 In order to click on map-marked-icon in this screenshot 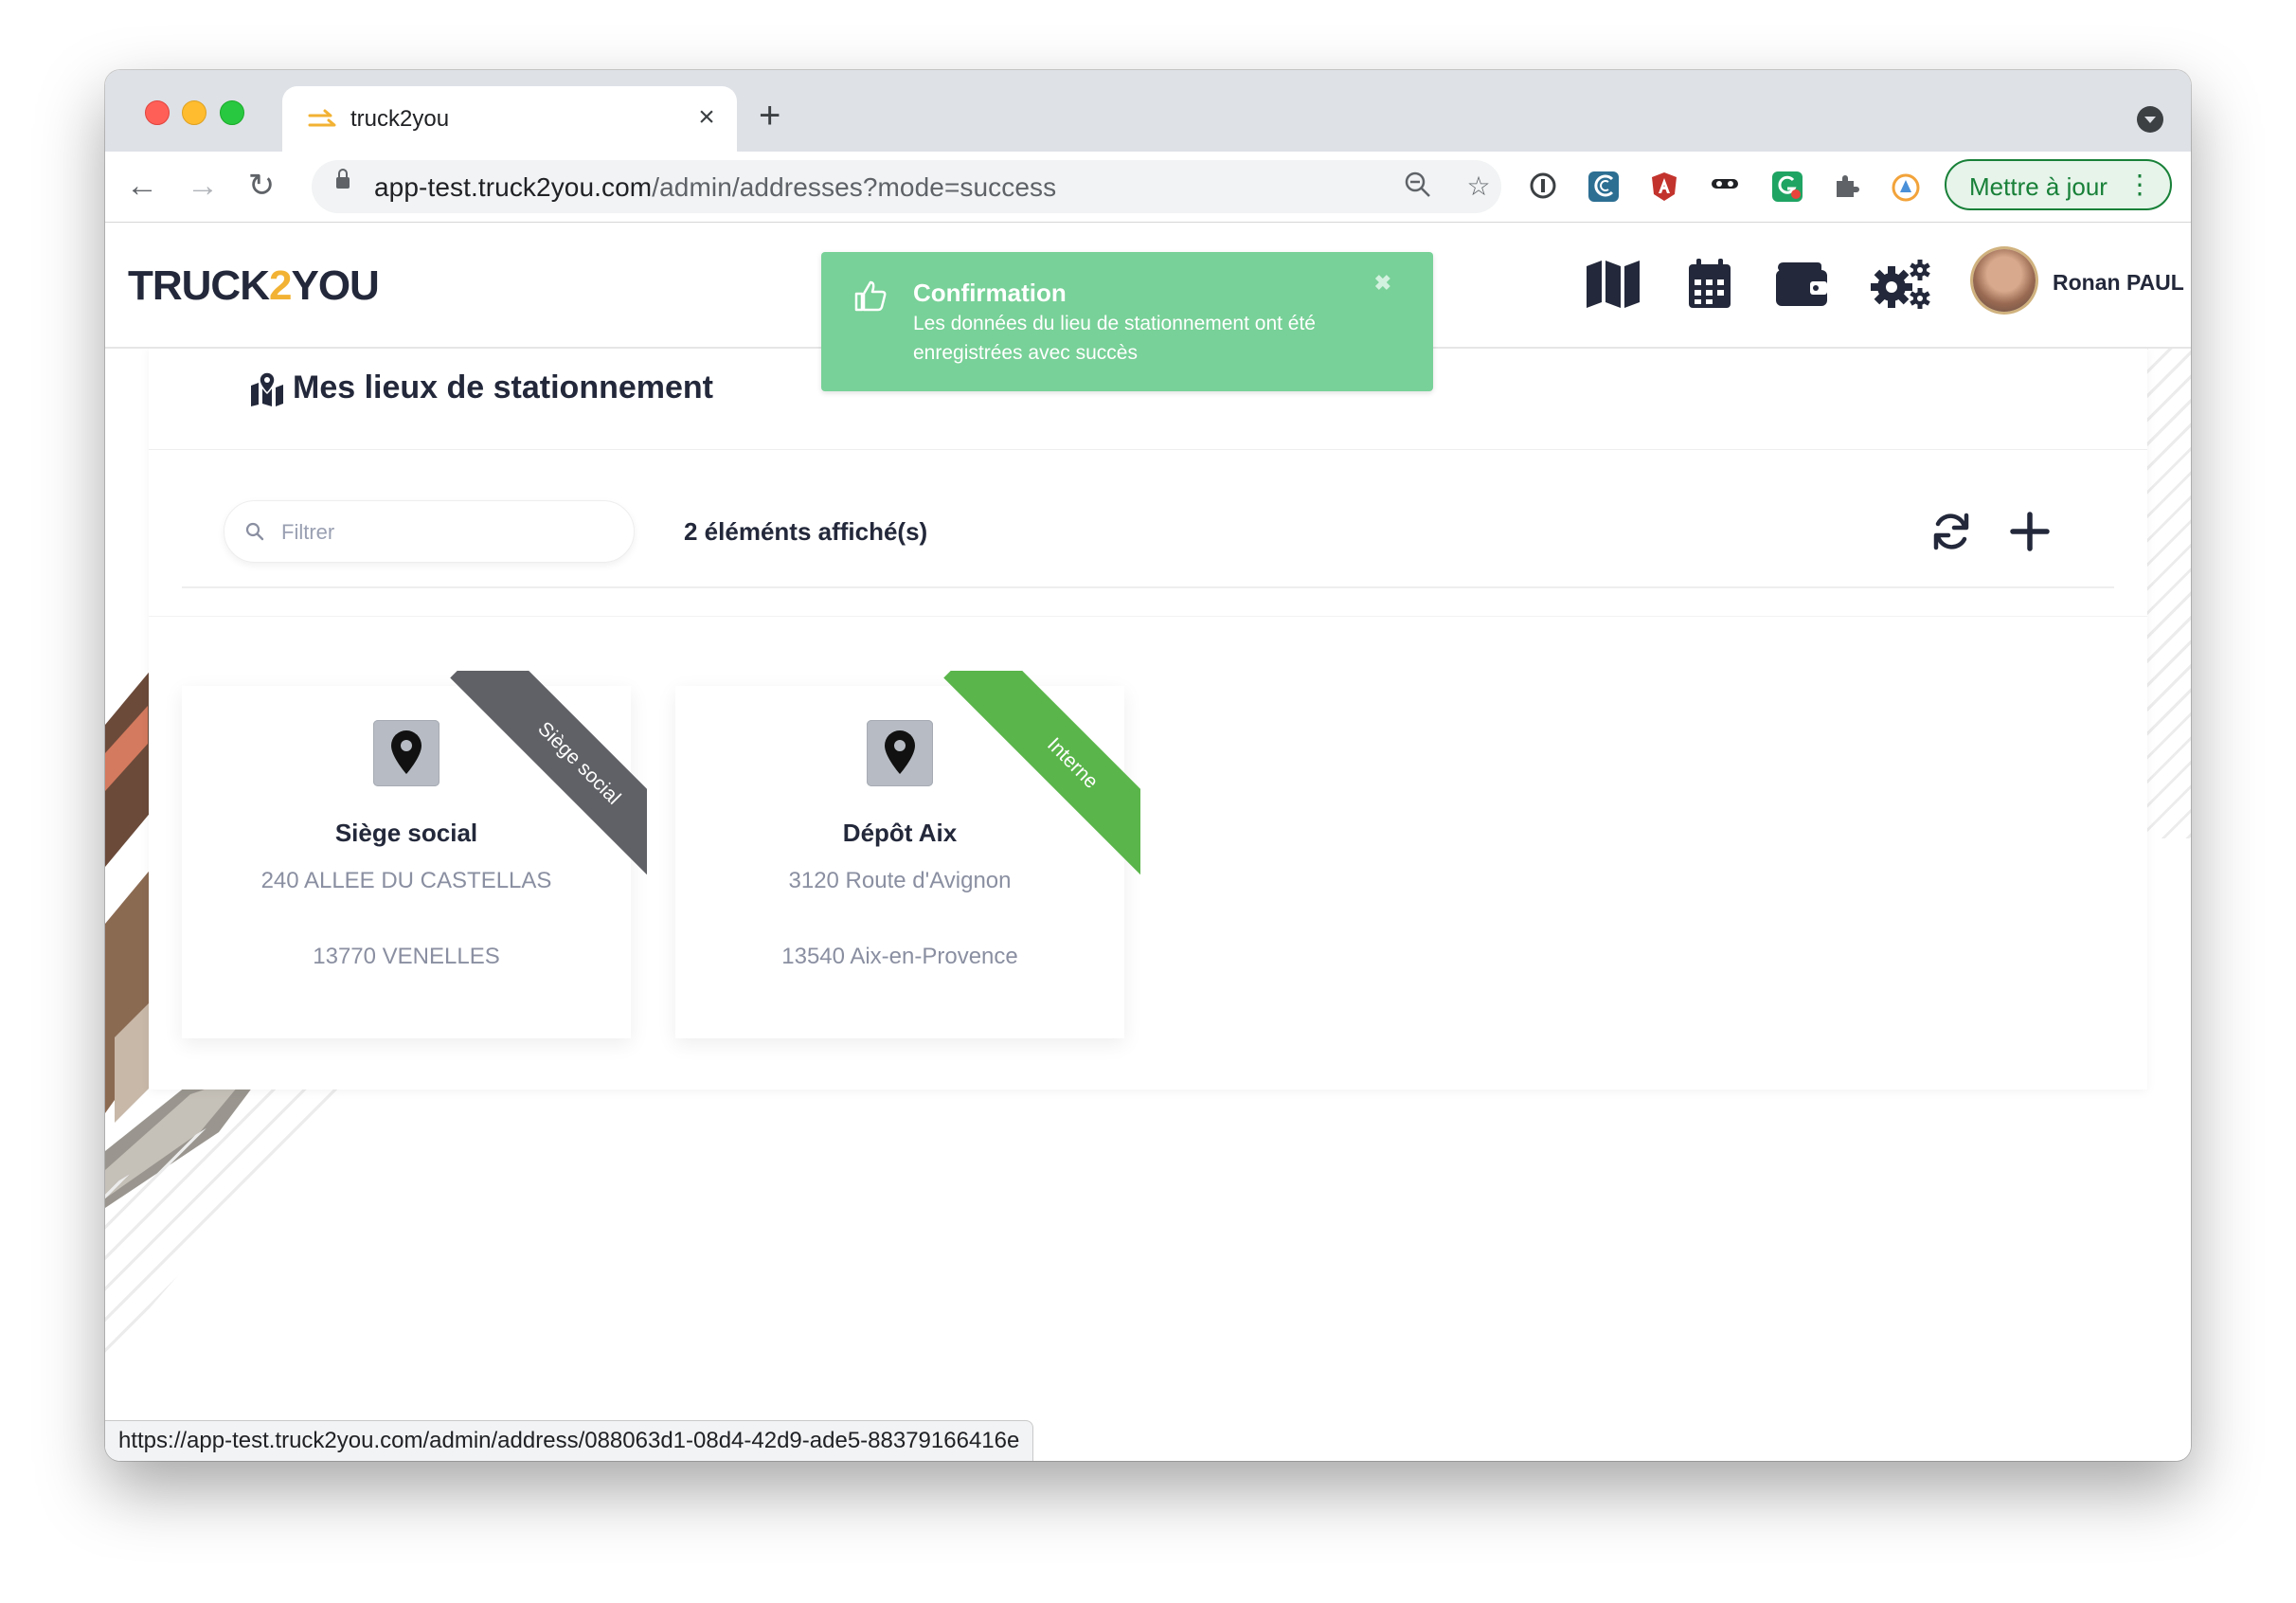, I will do `click(267, 389)`.